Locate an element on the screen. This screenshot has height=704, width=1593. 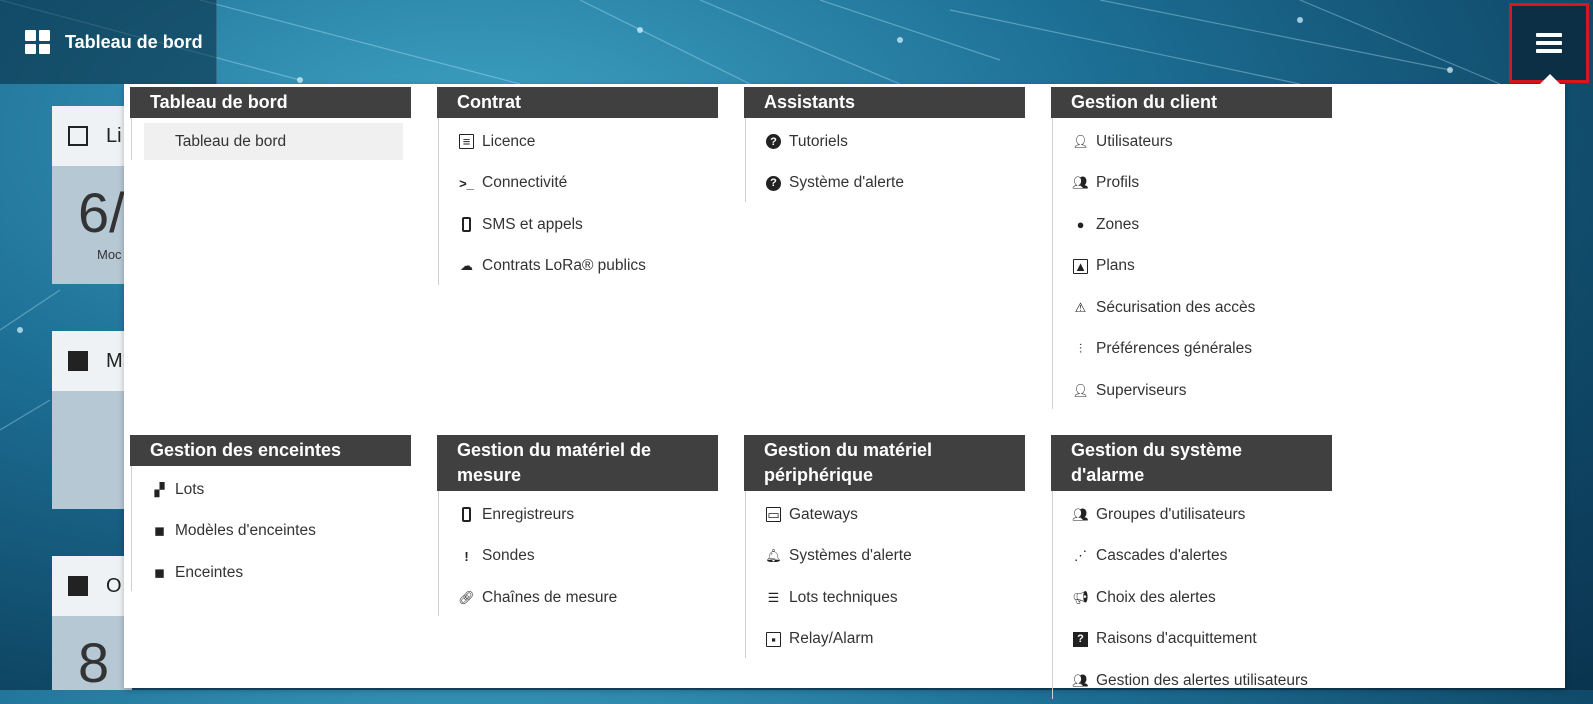
terminal-icon: >_ is located at coordinates (466, 183).